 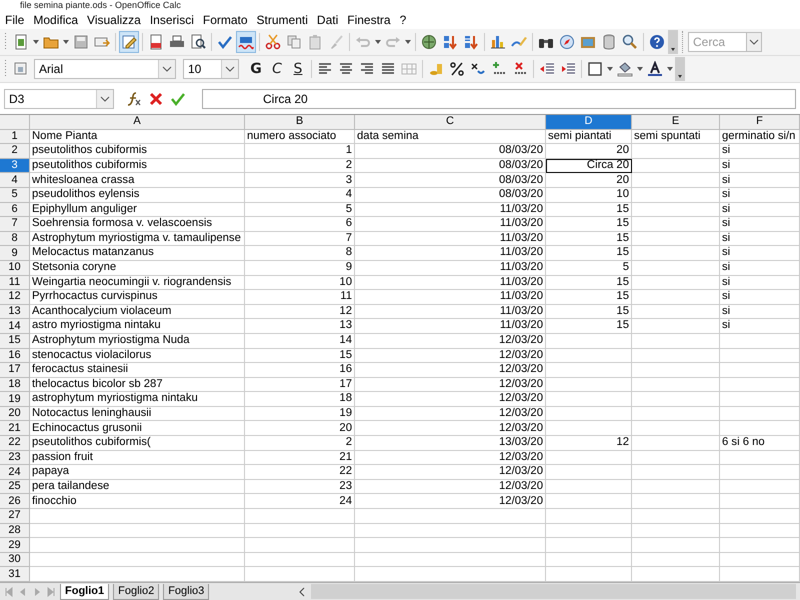 I want to click on table-cell: 2, so click(x=300, y=166).